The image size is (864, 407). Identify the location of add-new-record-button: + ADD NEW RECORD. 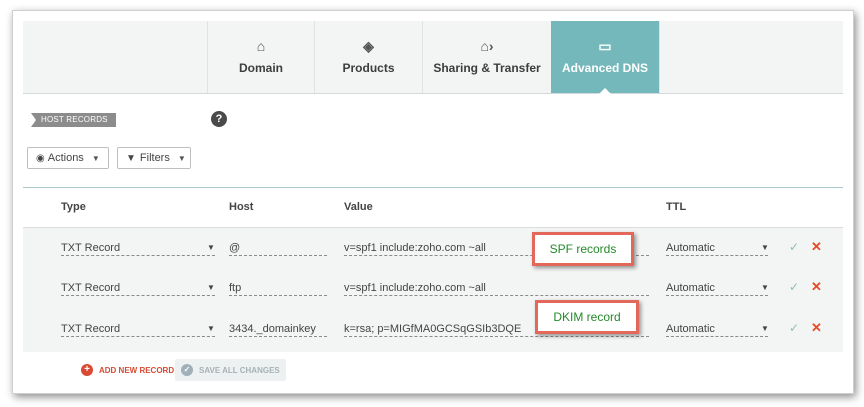
(127, 370).